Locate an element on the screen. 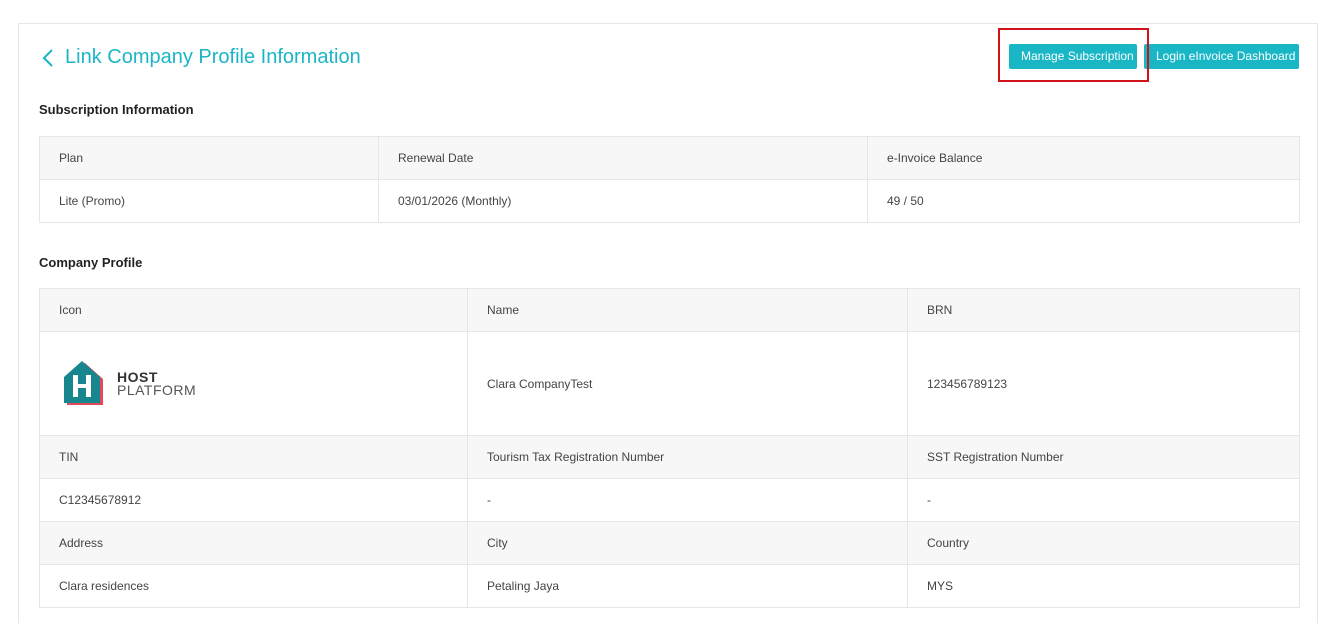  table-row: C12345678912 - - is located at coordinates (669, 500).